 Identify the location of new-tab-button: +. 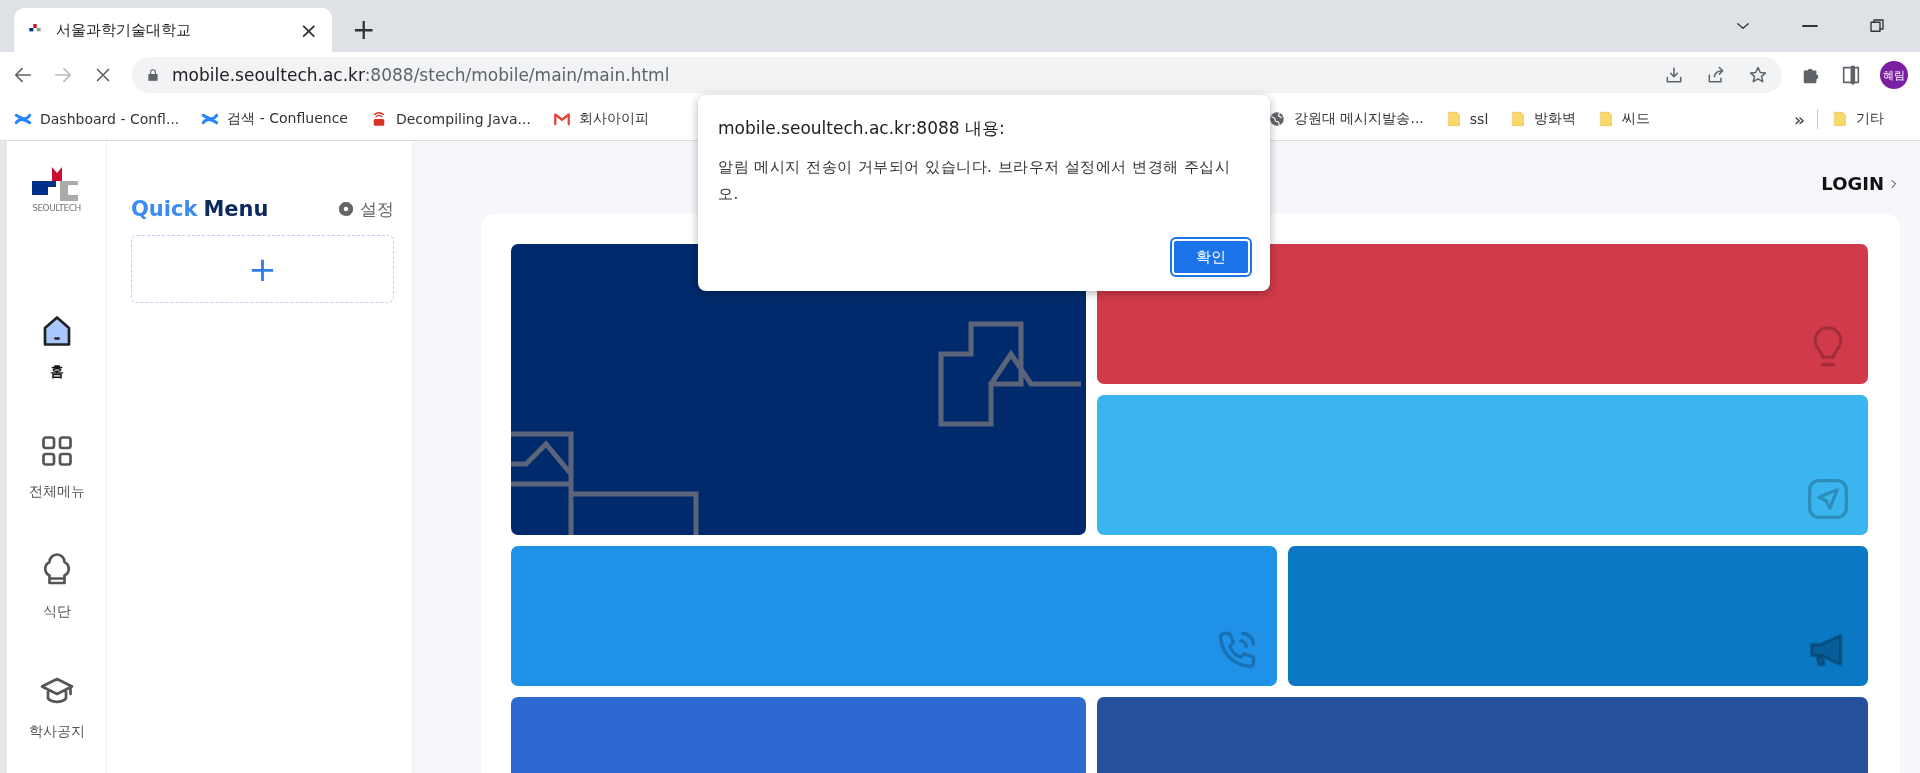
(364, 29).